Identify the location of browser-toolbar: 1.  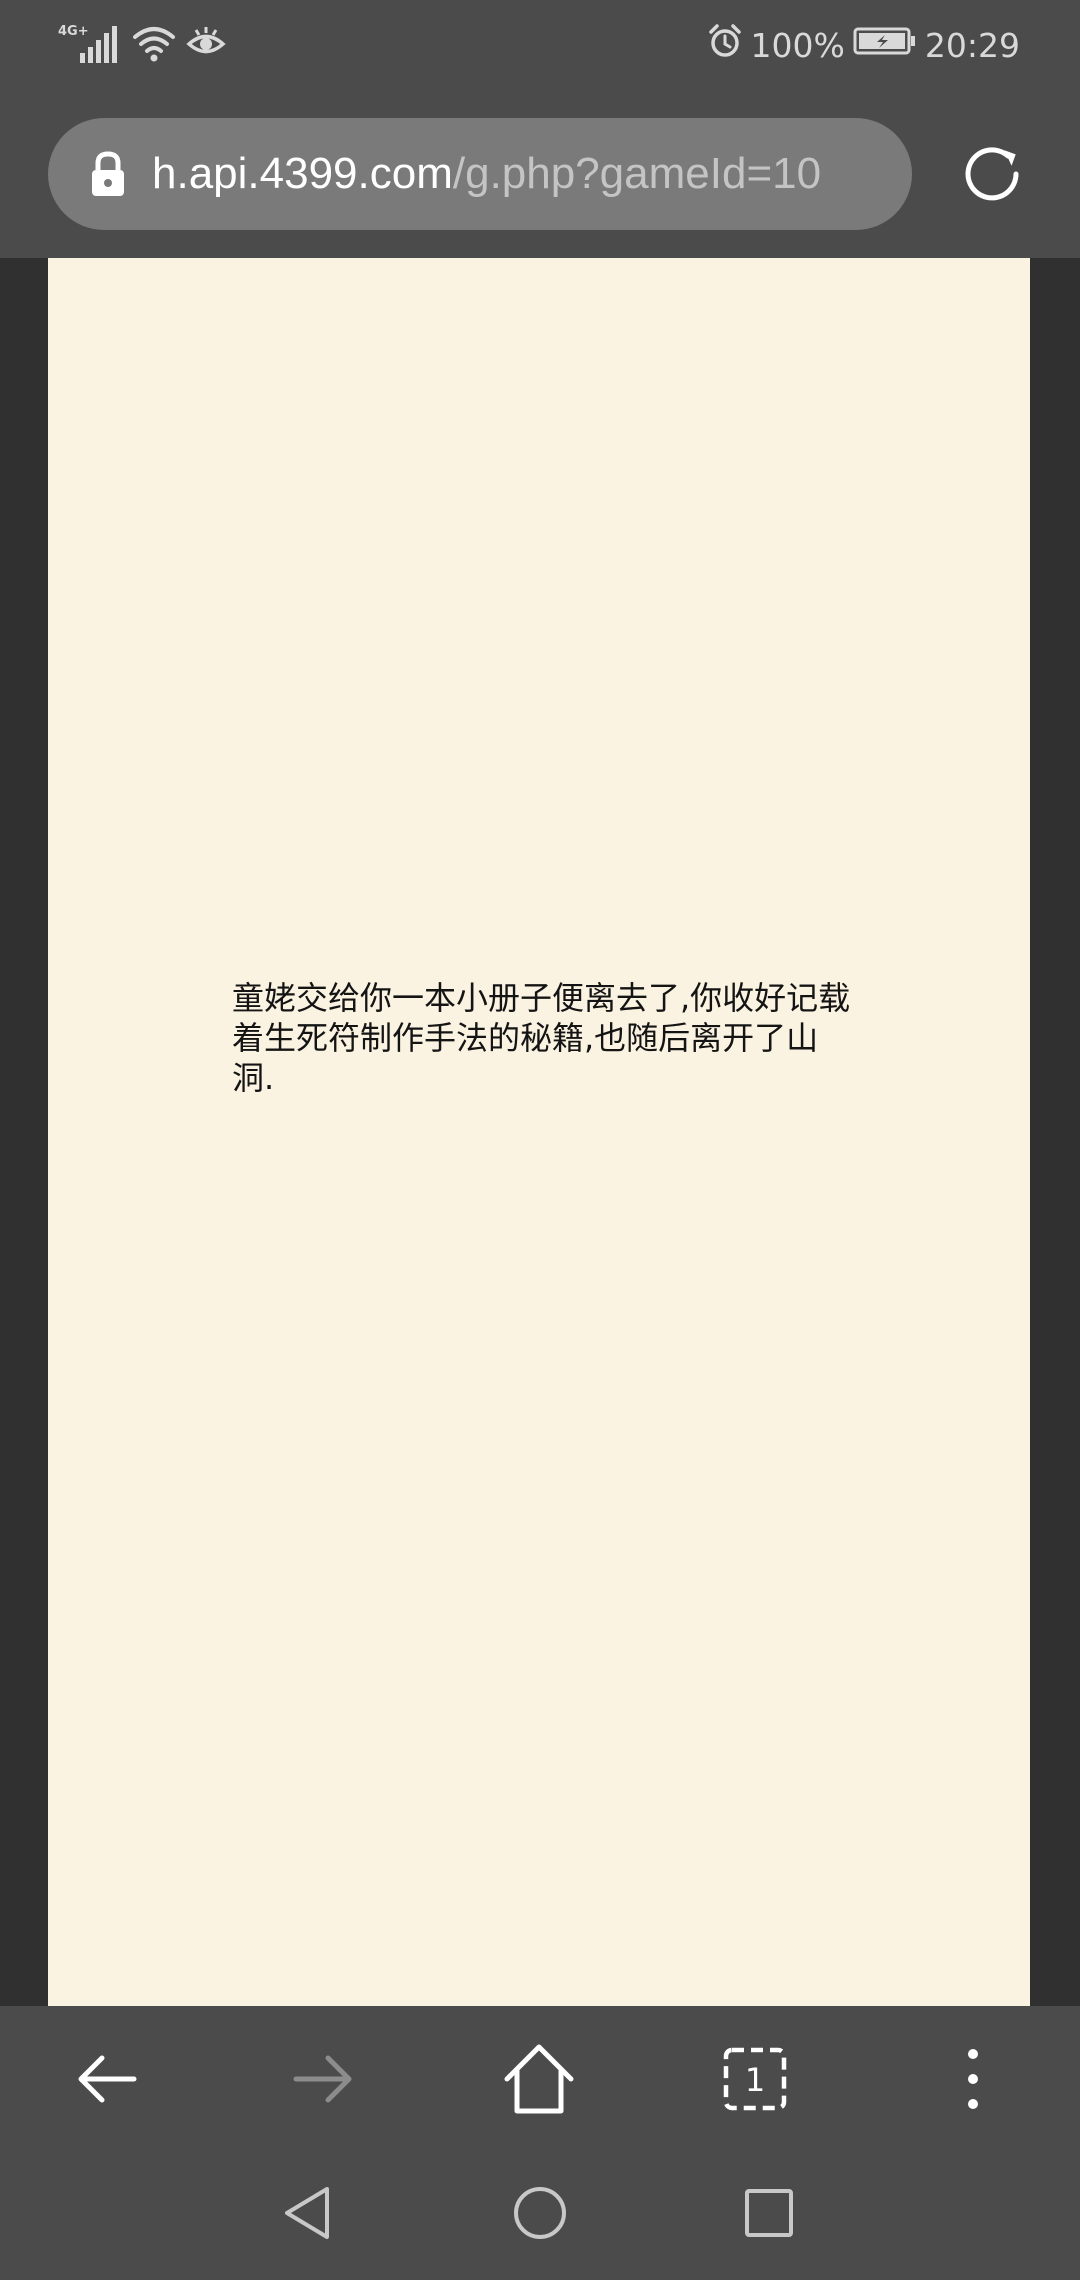
(540, 2077).